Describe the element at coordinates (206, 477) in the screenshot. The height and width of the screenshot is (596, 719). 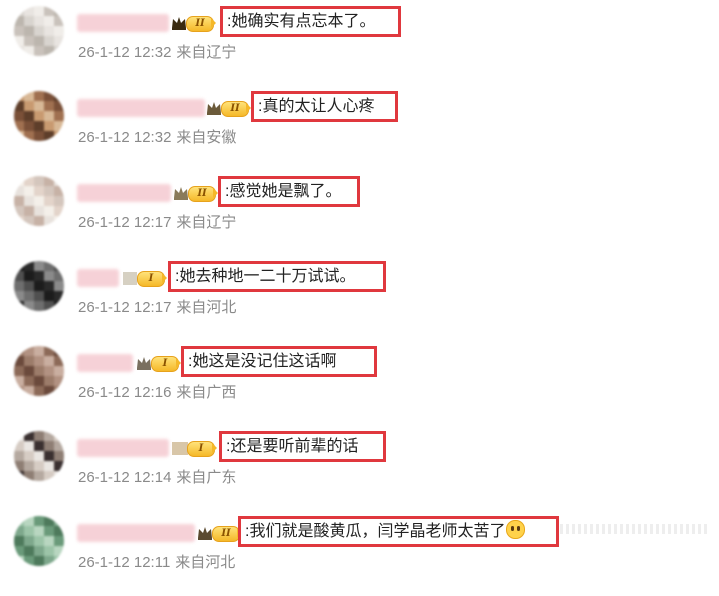
I see `comment-location: 来自广东` at that location.